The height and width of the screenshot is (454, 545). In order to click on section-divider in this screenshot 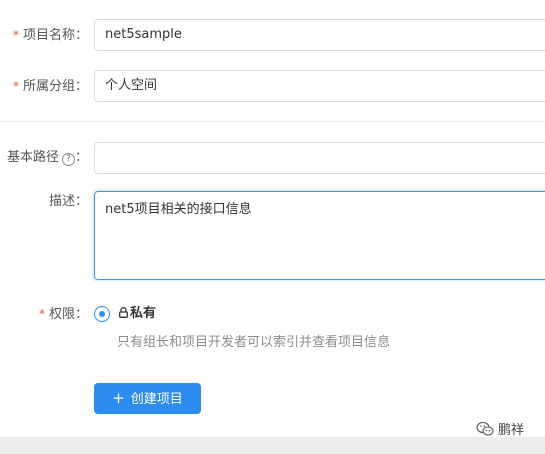, I will do `click(272, 121)`.